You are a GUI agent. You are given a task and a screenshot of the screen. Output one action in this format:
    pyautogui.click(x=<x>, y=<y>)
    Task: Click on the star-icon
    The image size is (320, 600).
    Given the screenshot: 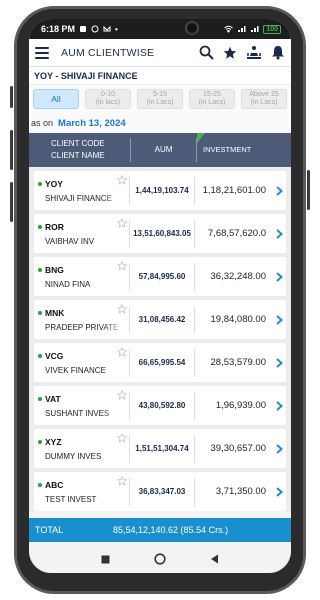 What is the action you would take?
    pyautogui.click(x=230, y=53)
    